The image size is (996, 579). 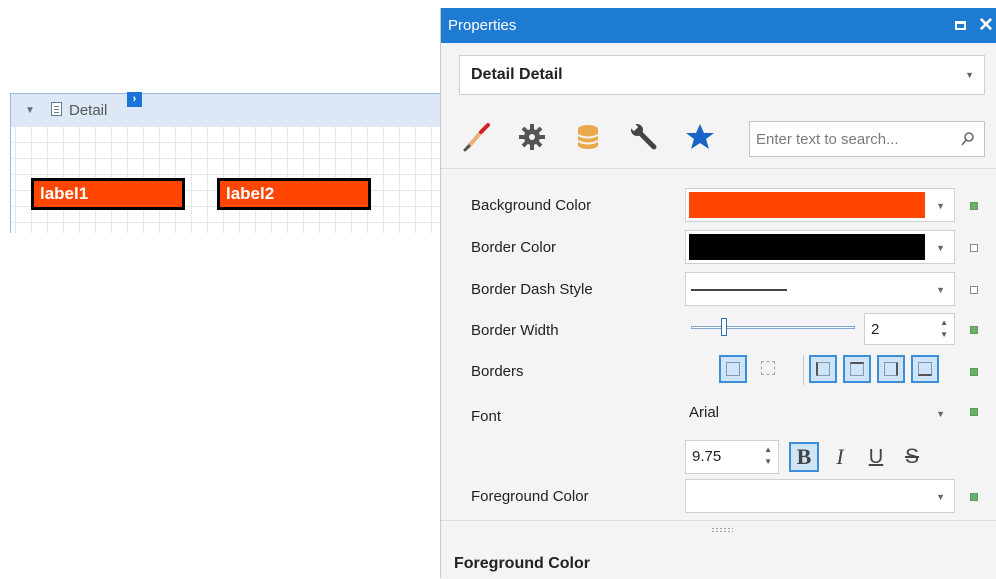 What do you see at coordinates (704, 412) in the screenshot?
I see `font-family-value: Arial` at bounding box center [704, 412].